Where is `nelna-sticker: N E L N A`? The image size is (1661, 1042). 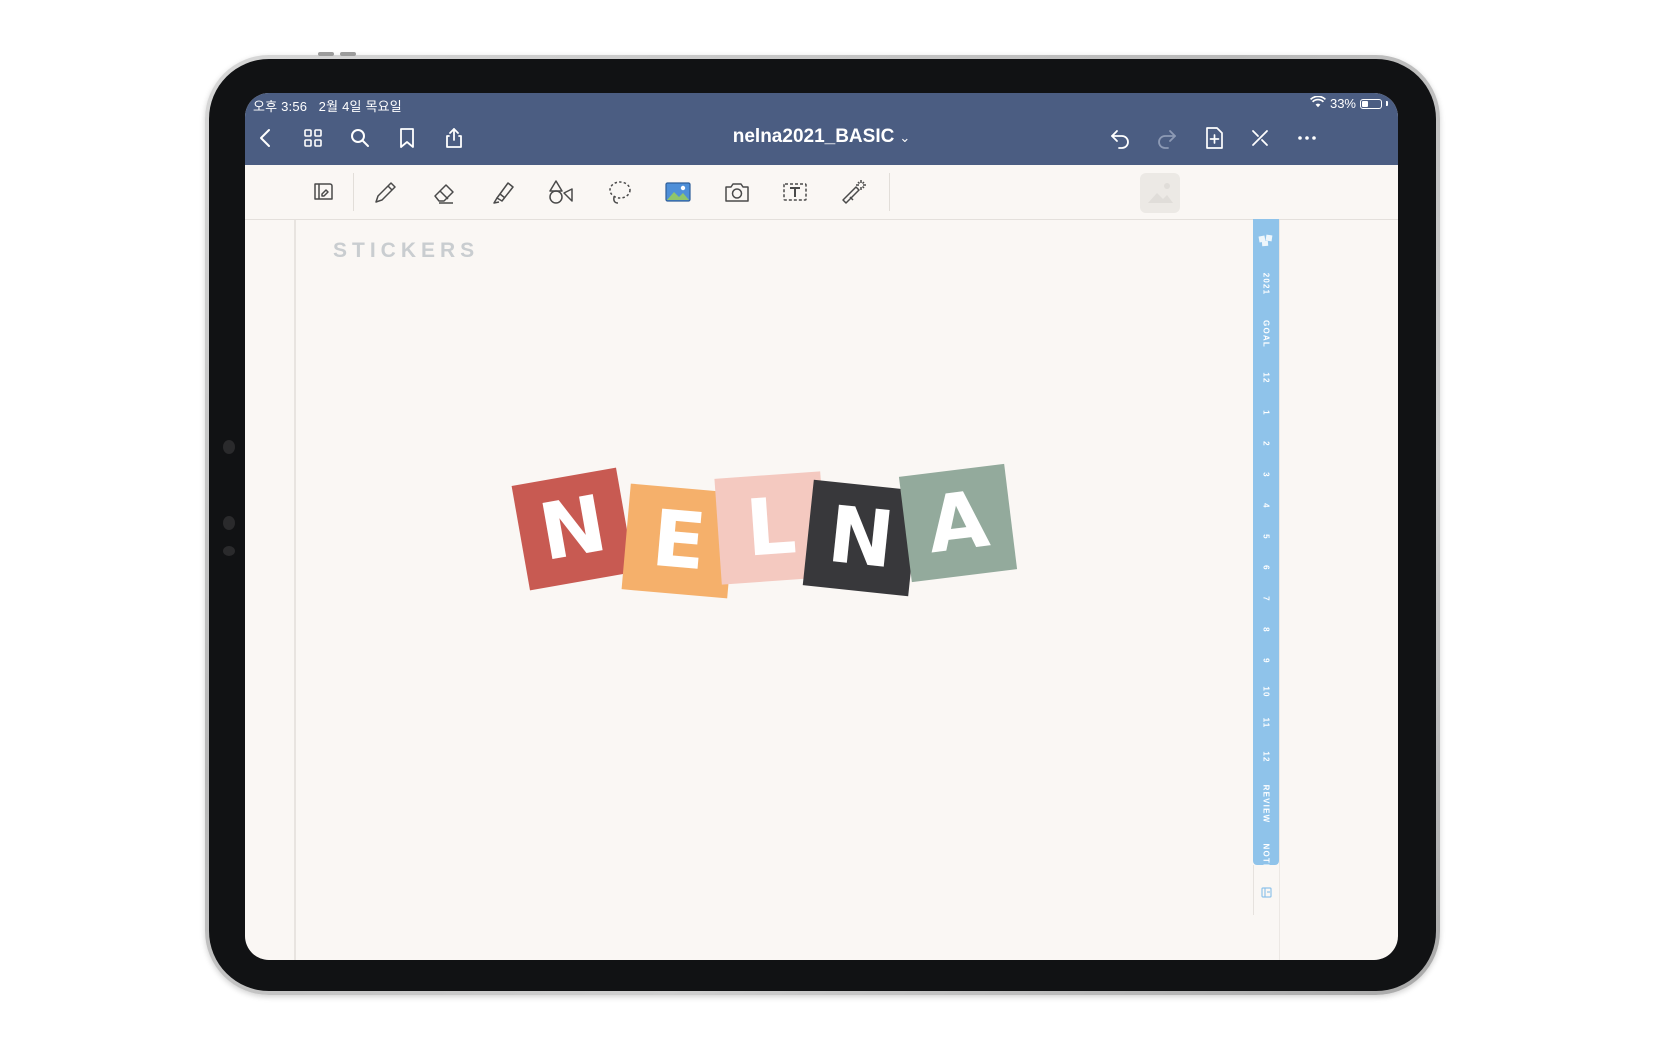
nelna-sticker: N E L N A is located at coordinates (773, 553).